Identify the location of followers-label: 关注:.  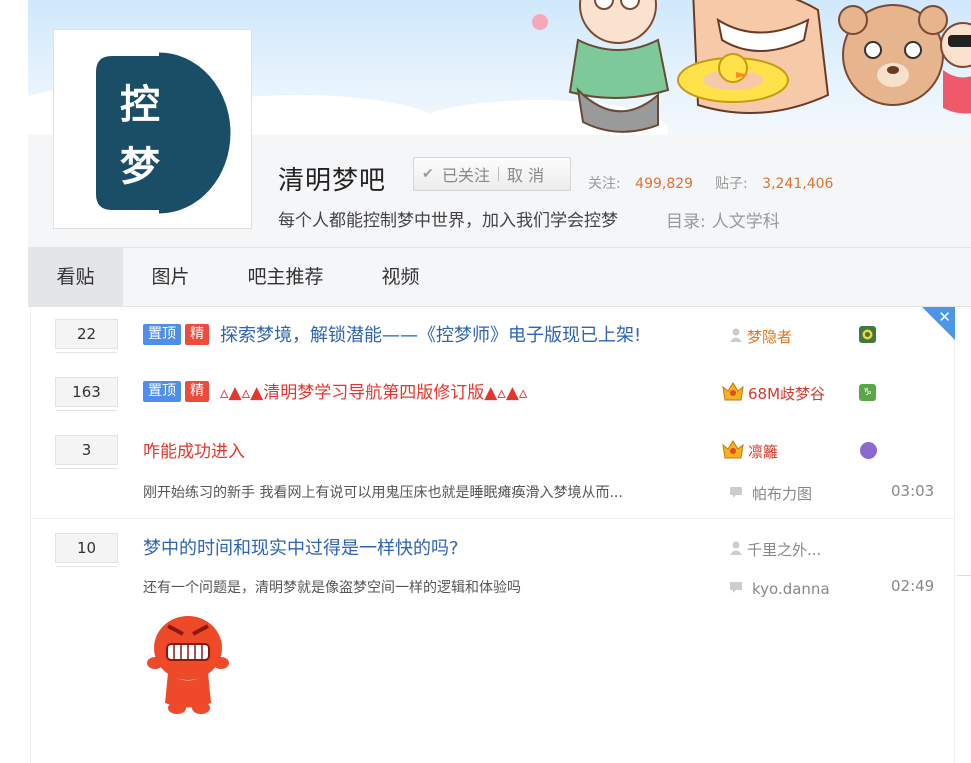
(604, 184).